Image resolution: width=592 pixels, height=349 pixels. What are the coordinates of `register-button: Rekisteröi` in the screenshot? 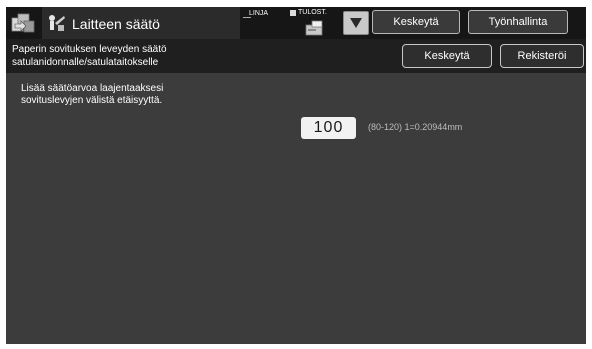 It's located at (542, 56).